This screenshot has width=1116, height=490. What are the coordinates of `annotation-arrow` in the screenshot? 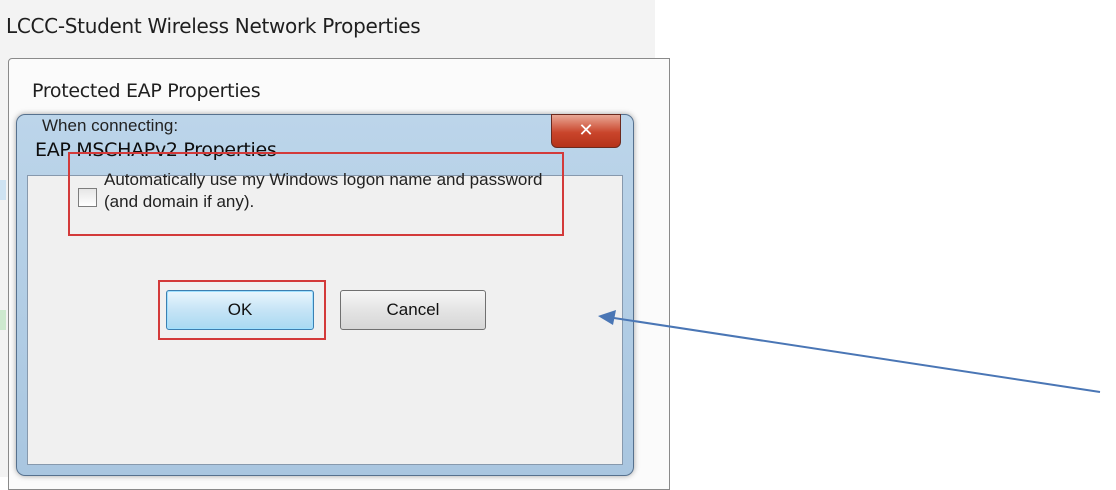 It's located at (849, 351).